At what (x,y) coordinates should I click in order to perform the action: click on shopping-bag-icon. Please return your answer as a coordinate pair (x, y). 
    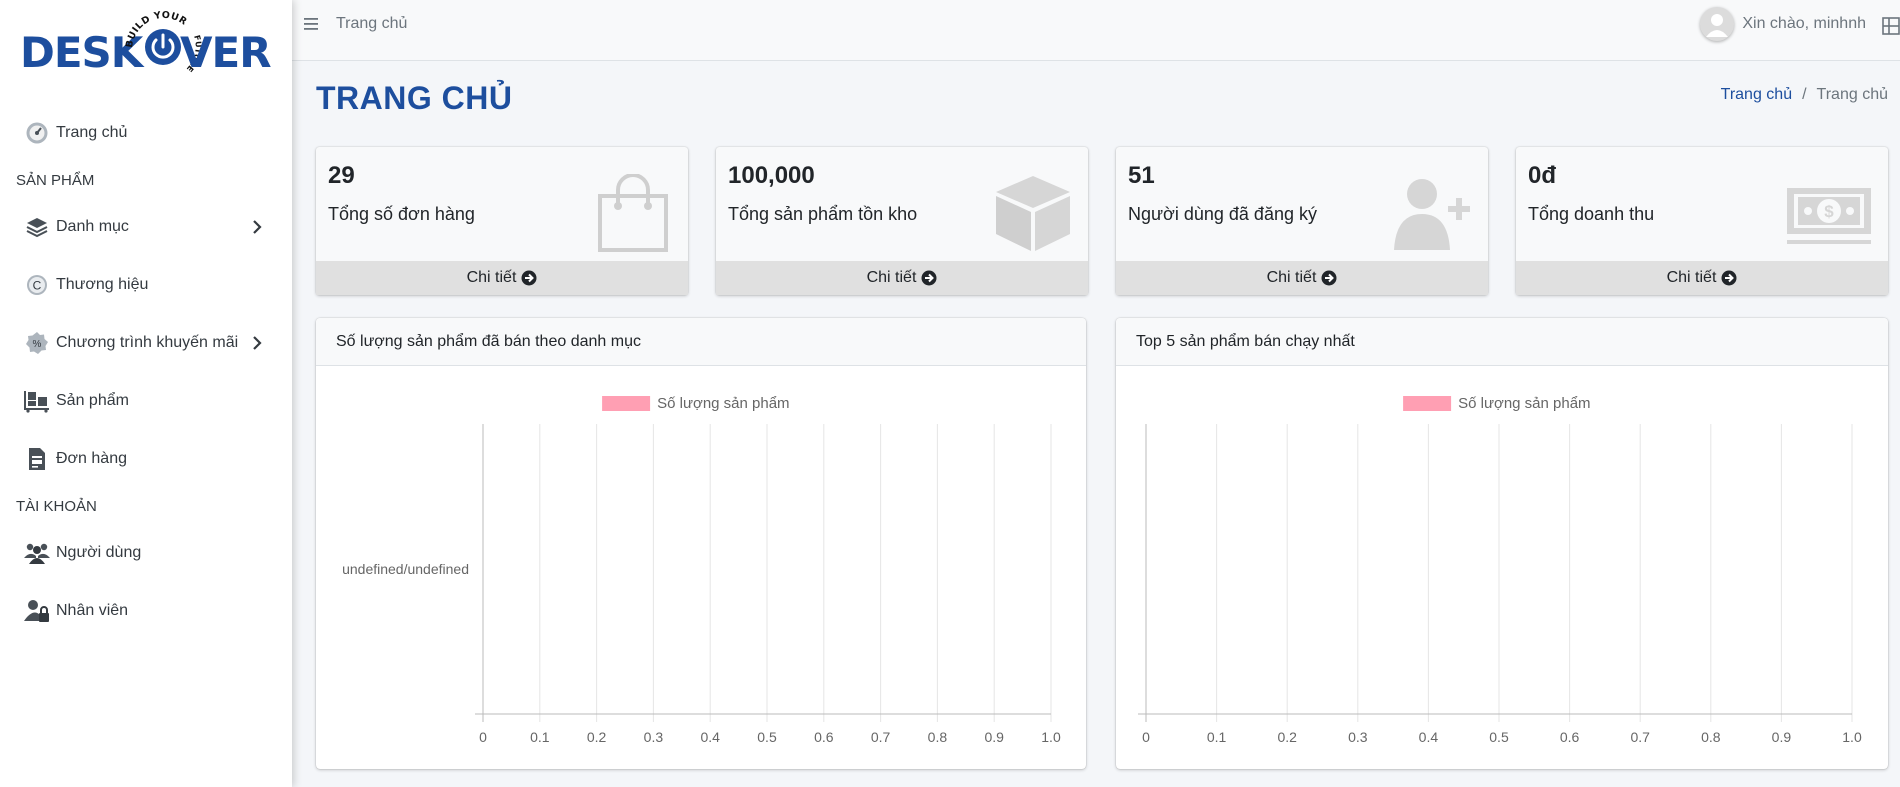
    Looking at the image, I should click on (633, 213).